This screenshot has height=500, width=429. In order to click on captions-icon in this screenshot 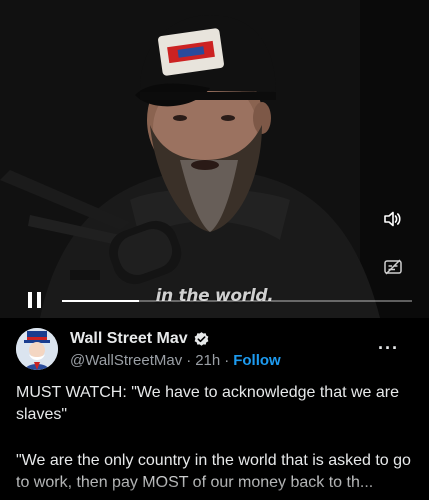, I will do `click(393, 267)`.